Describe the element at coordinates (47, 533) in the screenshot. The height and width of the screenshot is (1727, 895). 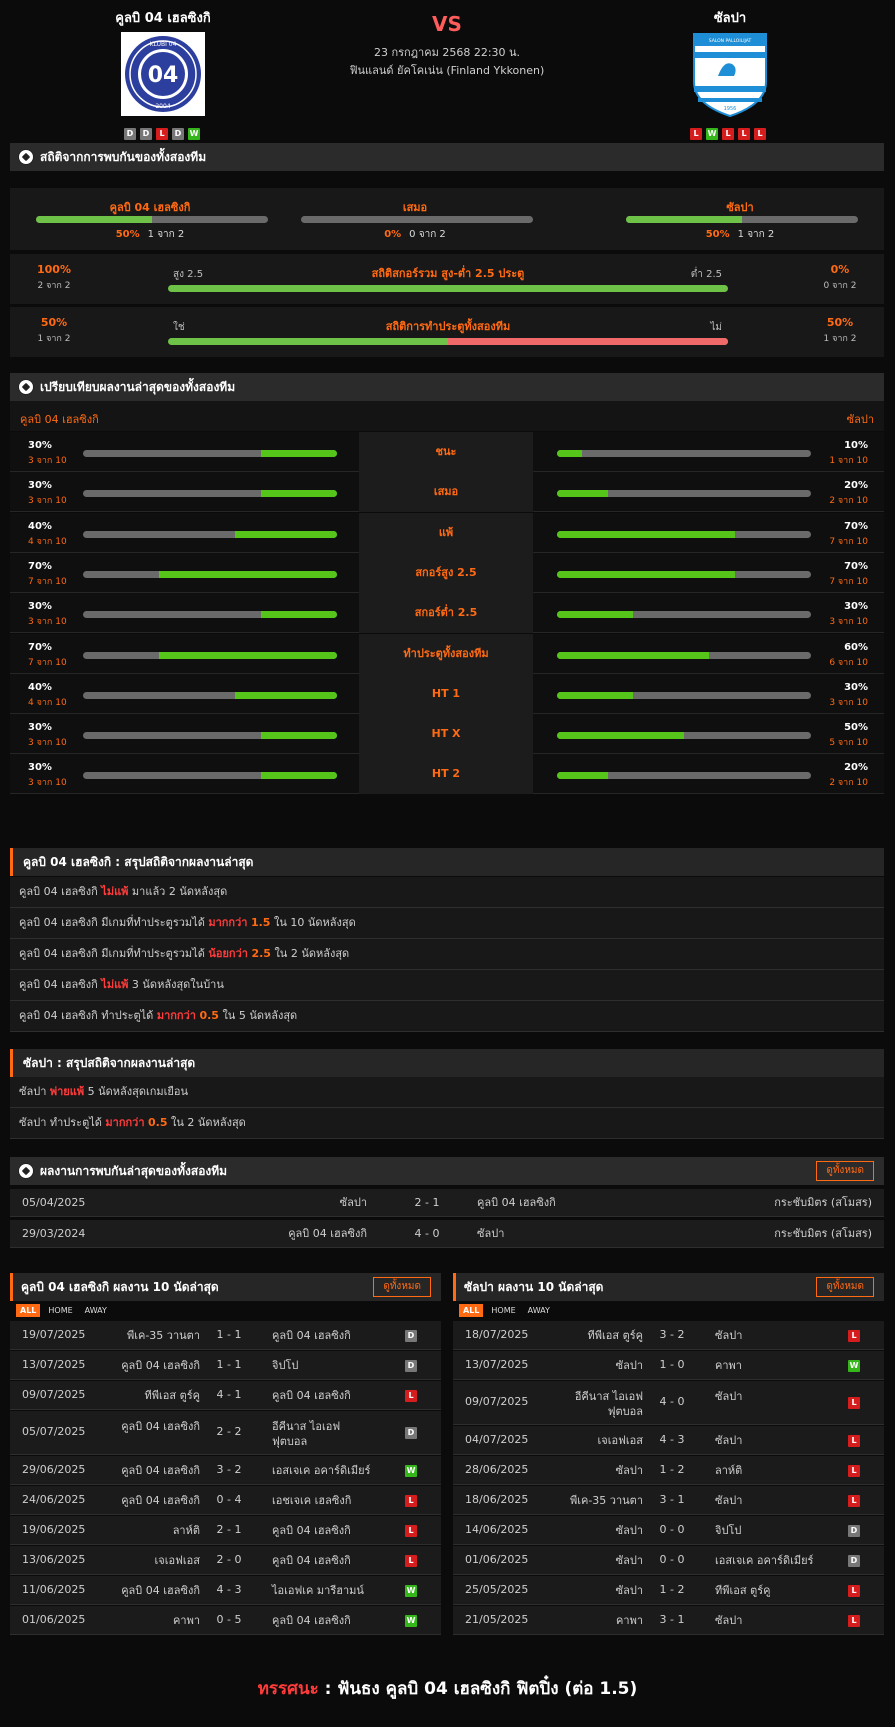
I see `home-stat: 40% 4 จาก 10` at that location.